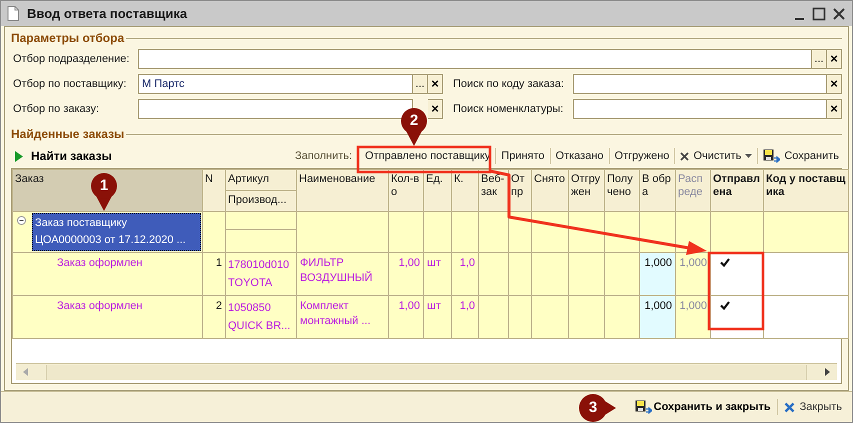  Describe the element at coordinates (508, 84) in the screenshot. I see `field-label: Поиск по коду заказа:` at that location.